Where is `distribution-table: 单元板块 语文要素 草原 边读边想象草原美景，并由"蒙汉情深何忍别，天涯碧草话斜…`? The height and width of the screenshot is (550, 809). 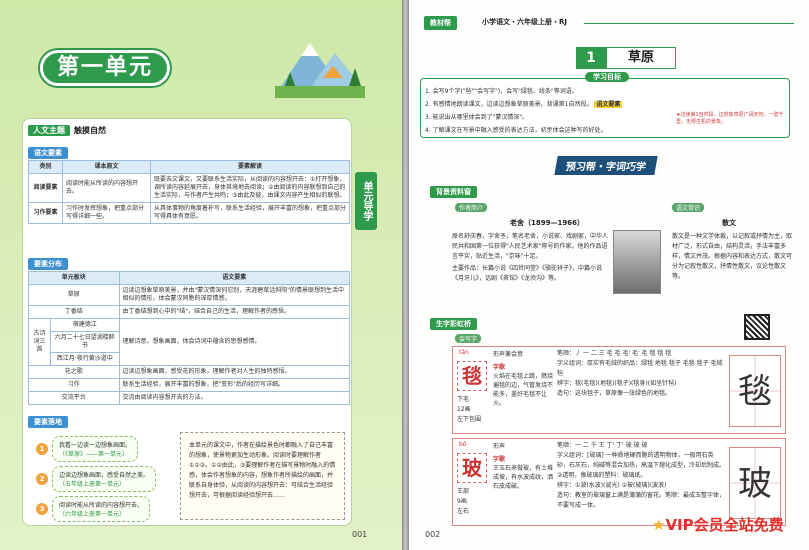 distribution-table: 单元板块 语文要素 草原 边读边想象草原美景，并由"蒙汉情深何忍别，天涯碧草话斜… is located at coordinates (189, 338).